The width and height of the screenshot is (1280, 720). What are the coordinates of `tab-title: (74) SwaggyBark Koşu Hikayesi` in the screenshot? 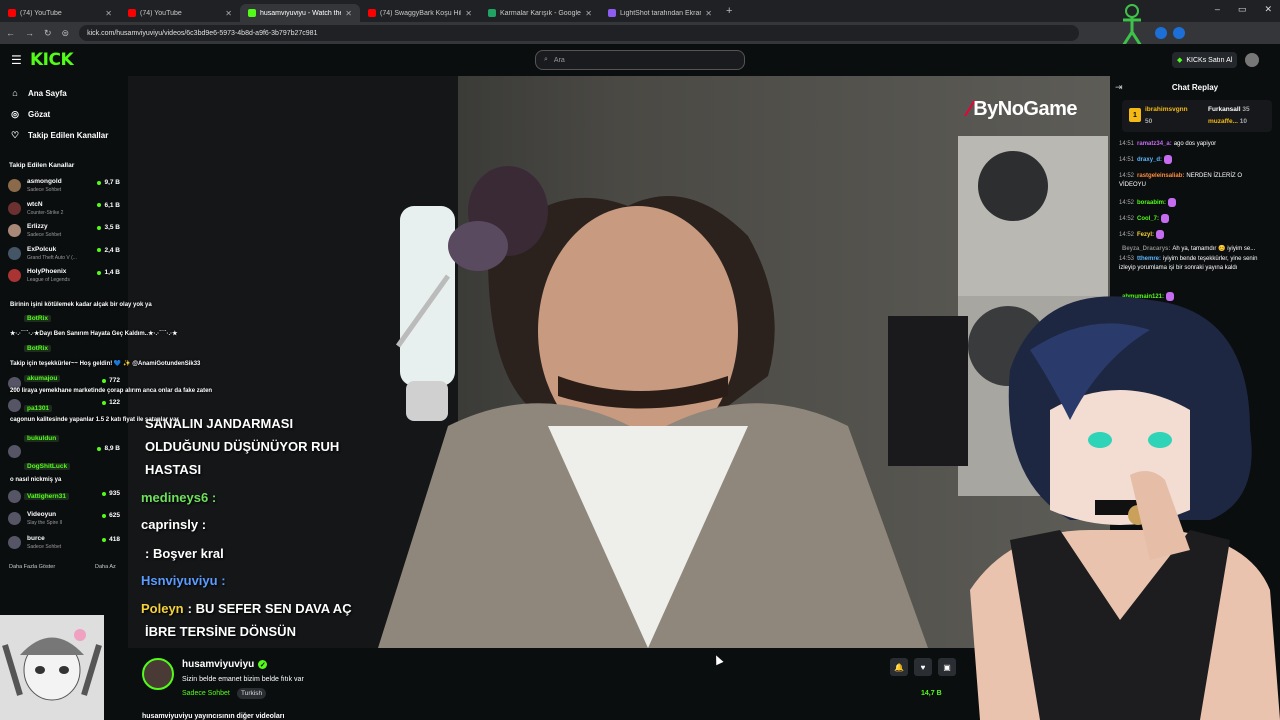 It's located at (420, 13).